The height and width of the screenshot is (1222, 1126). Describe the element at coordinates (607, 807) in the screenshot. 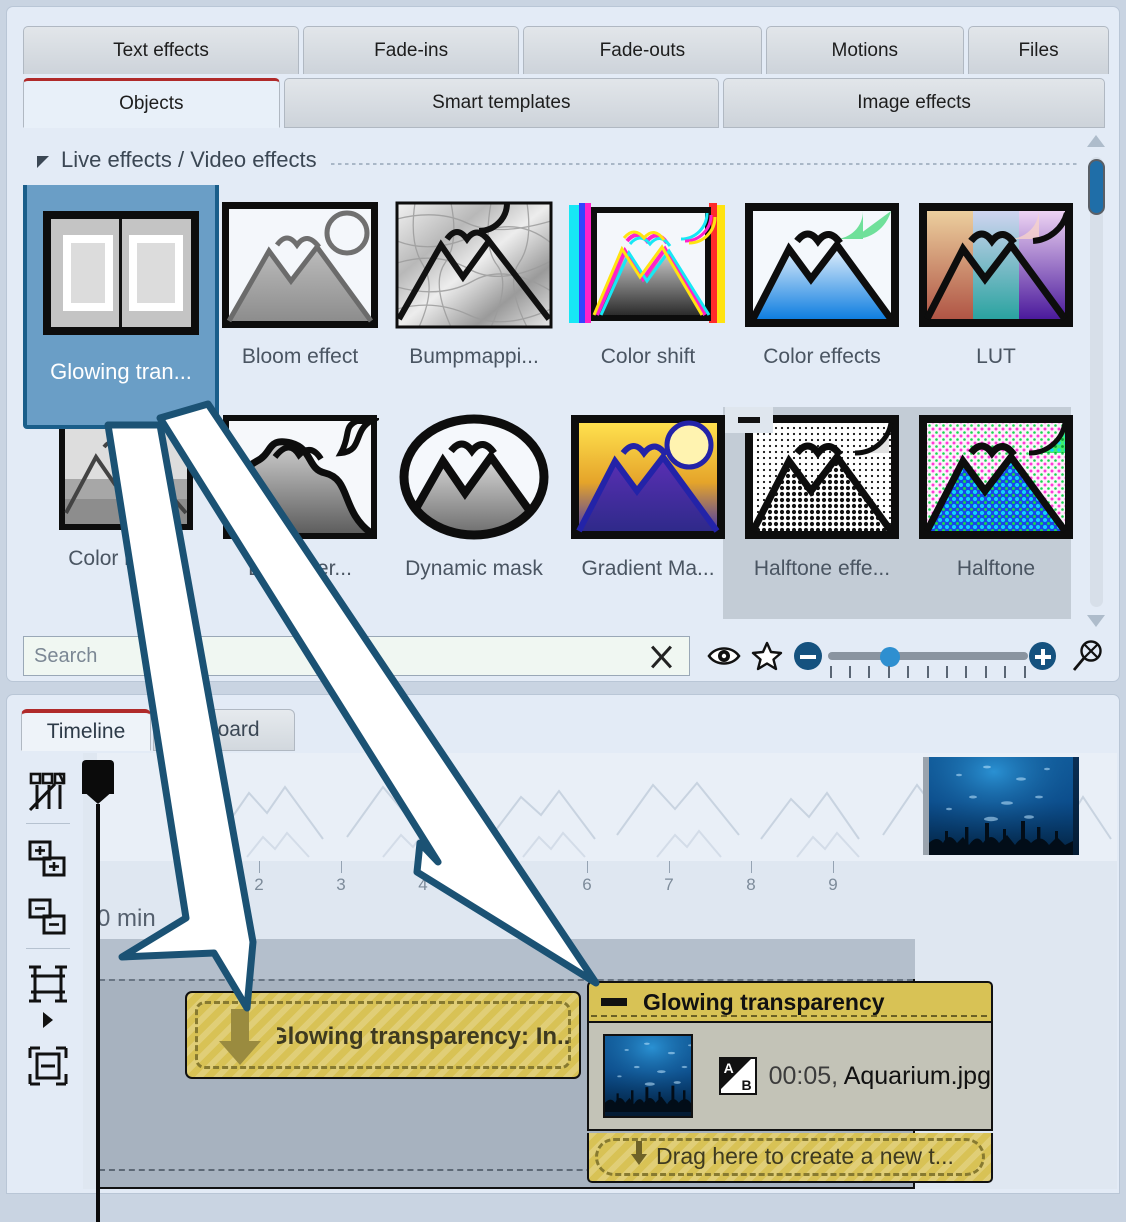

I see `timeline-preview-strip` at that location.